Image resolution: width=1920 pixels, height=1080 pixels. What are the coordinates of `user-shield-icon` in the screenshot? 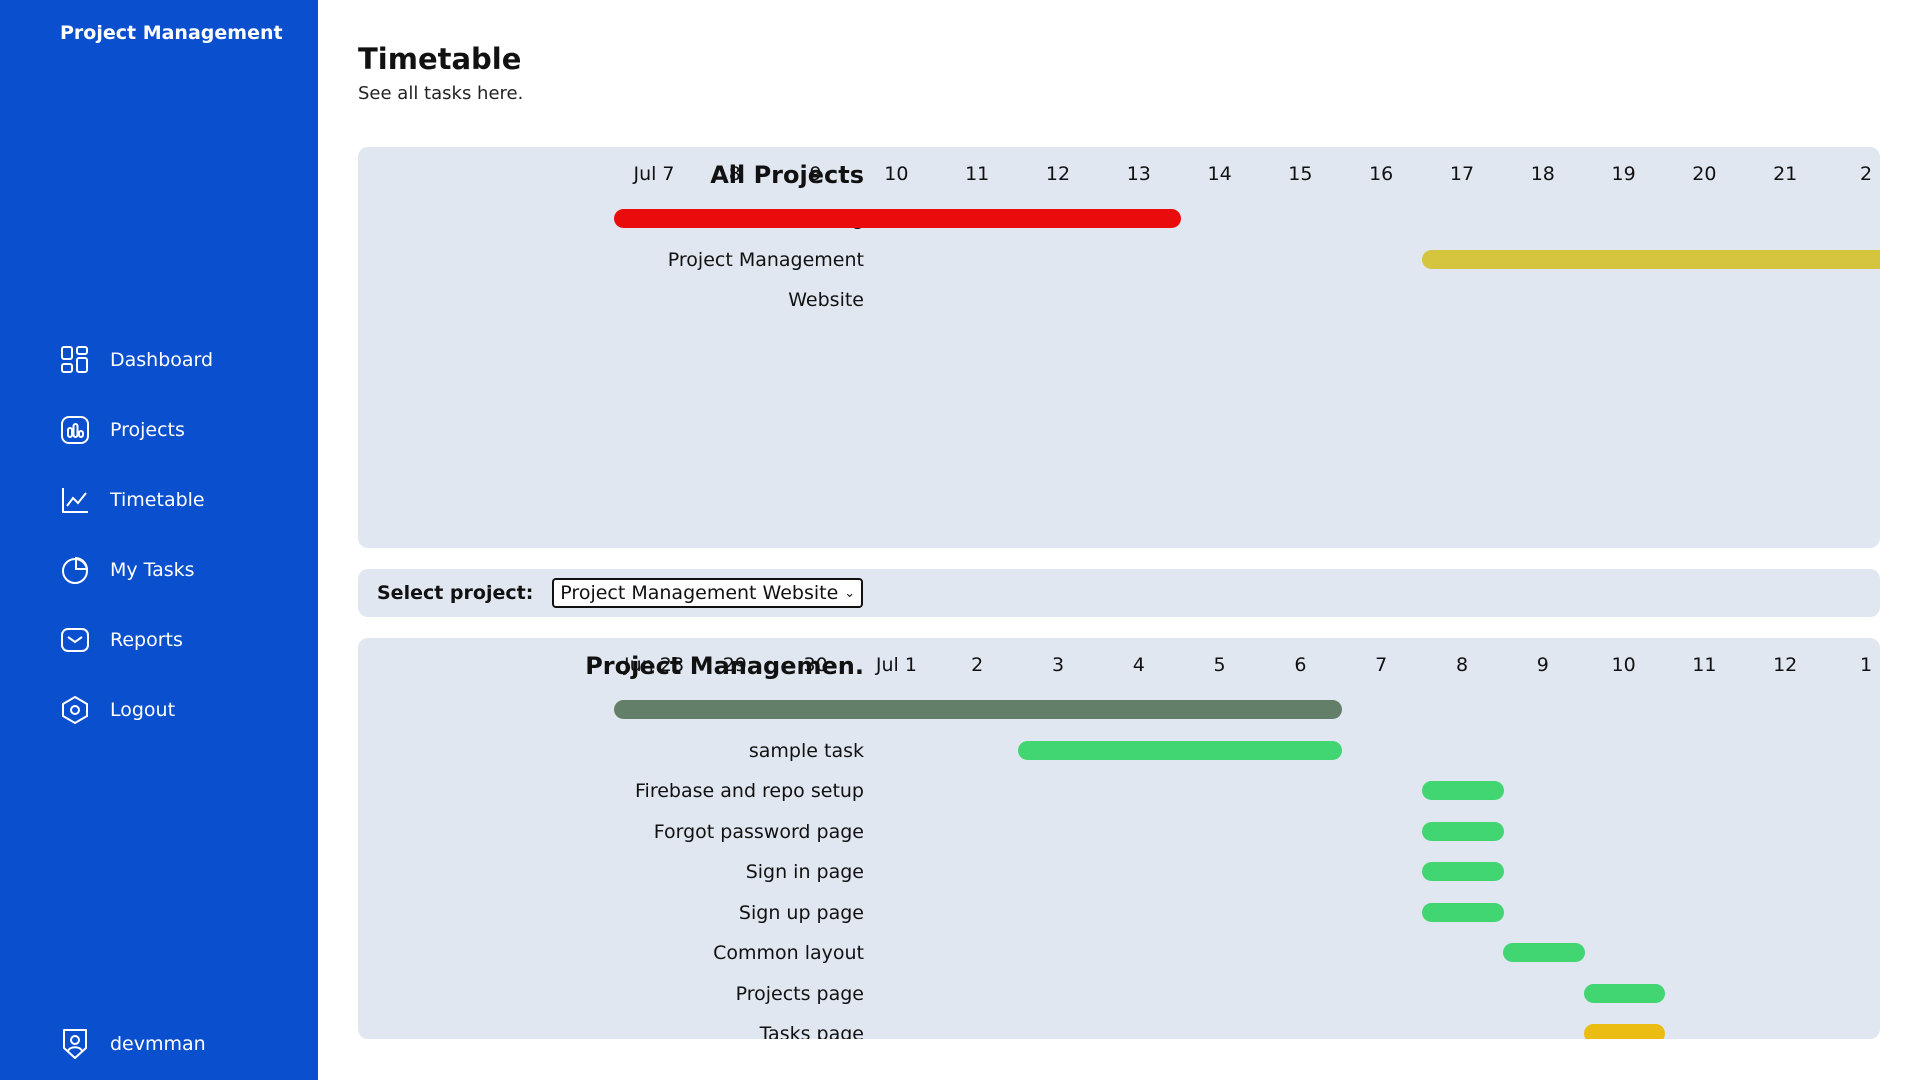 It's located at (75, 1044).